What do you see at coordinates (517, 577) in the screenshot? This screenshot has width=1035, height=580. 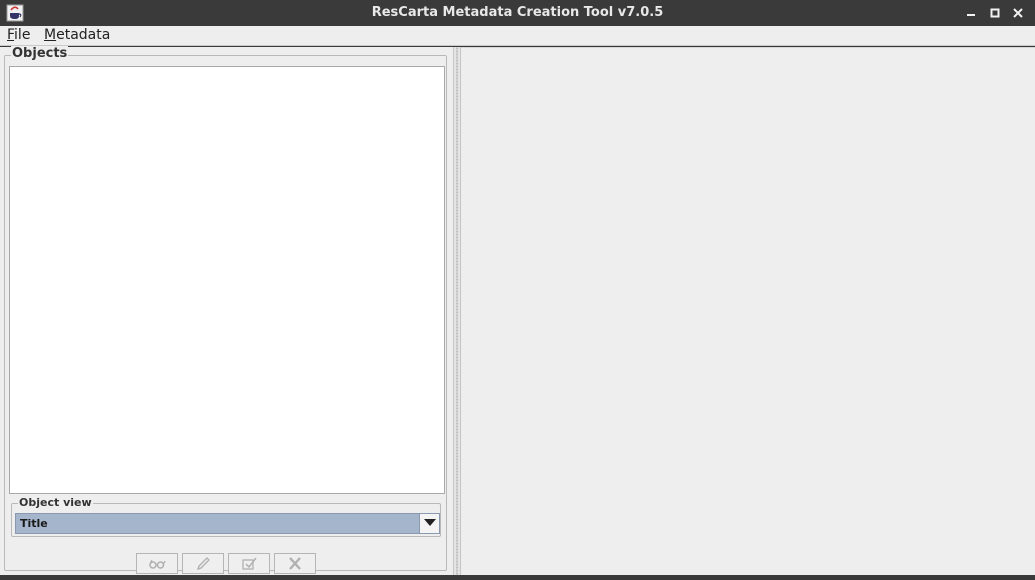 I see `window-bottom-border` at bounding box center [517, 577].